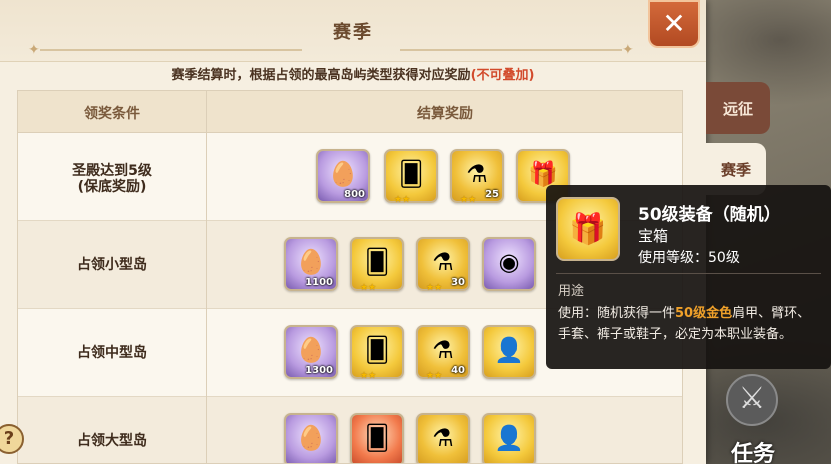 The height and width of the screenshot is (464, 831). What do you see at coordinates (492, 194) in the screenshot?
I see `item-quantity: 25` at bounding box center [492, 194].